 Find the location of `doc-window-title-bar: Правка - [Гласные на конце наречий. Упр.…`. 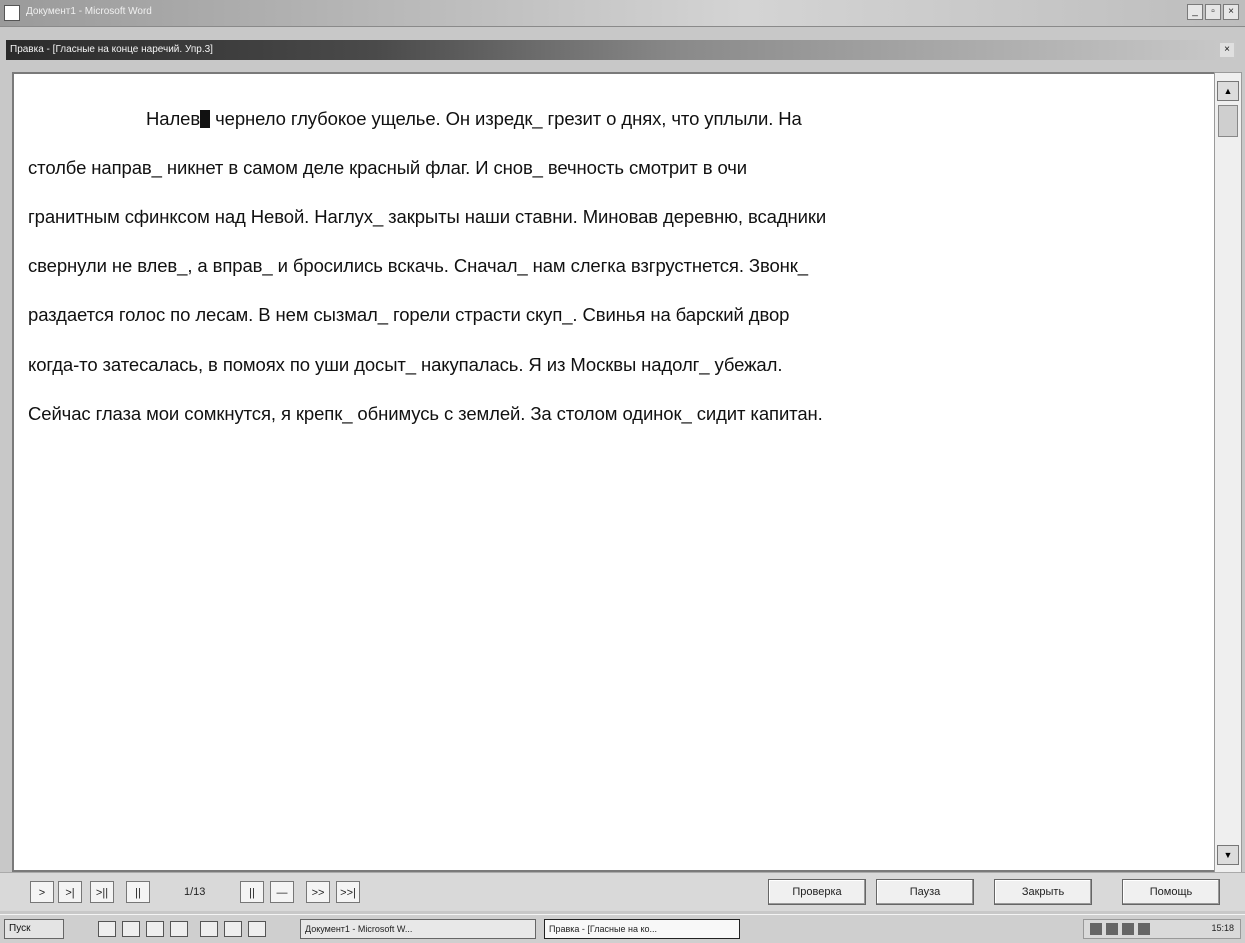

doc-window-title-bar: Правка - [Гласные на конце наречий. Упр.… is located at coordinates (621, 50).